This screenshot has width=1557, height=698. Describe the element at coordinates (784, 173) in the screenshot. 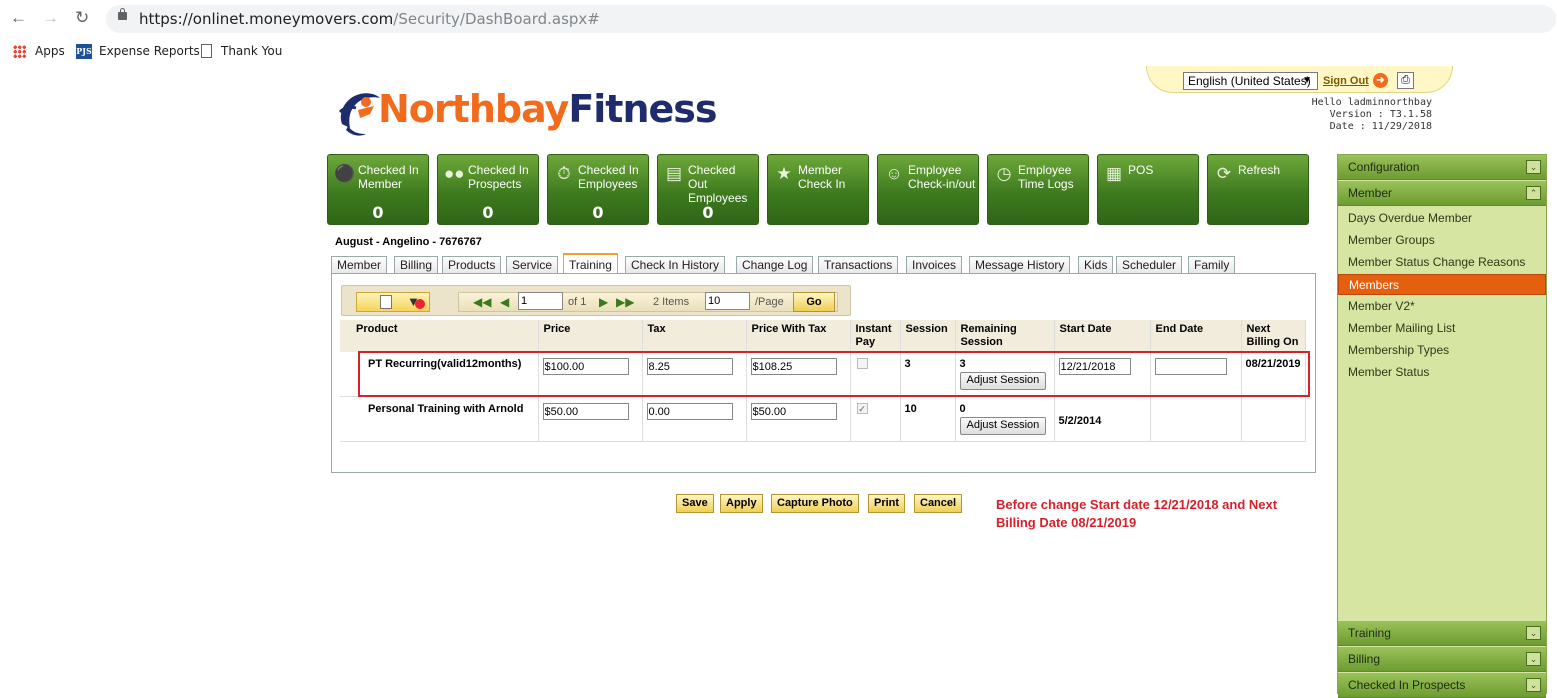

I see `star-icon: ★` at that location.